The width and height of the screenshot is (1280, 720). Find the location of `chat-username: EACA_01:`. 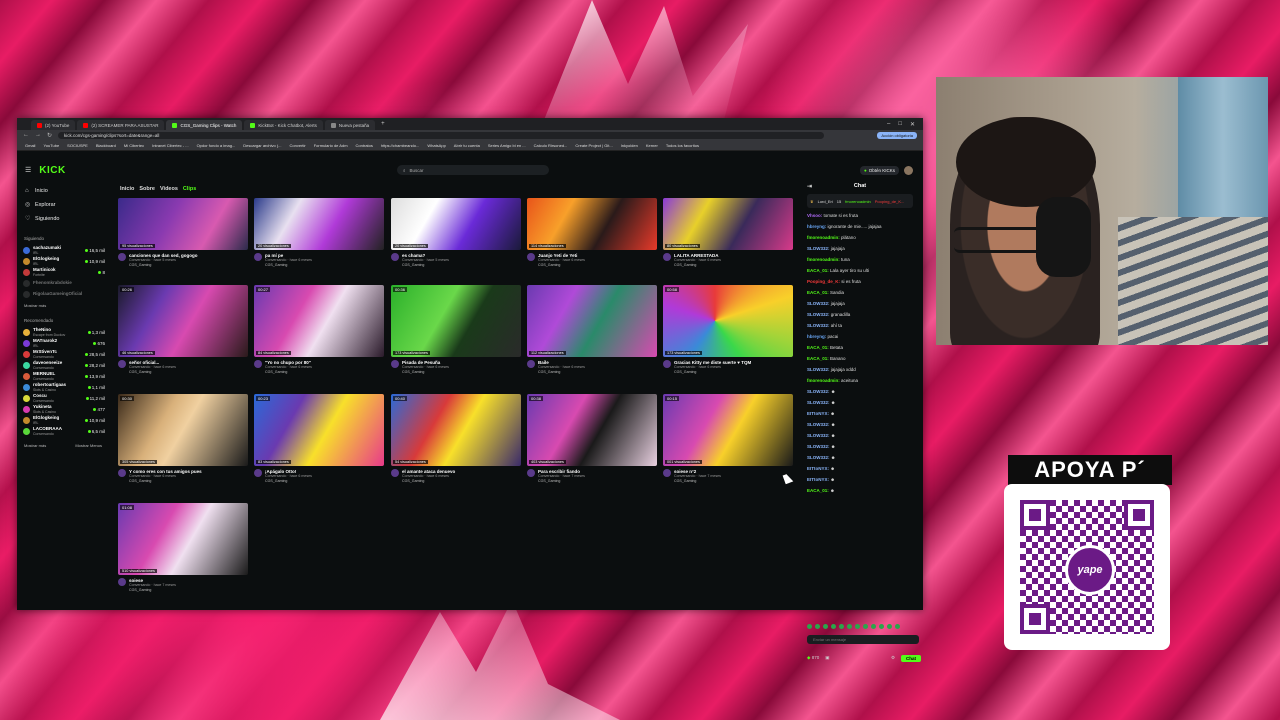

chat-username: EACA_01: is located at coordinates (818, 347).